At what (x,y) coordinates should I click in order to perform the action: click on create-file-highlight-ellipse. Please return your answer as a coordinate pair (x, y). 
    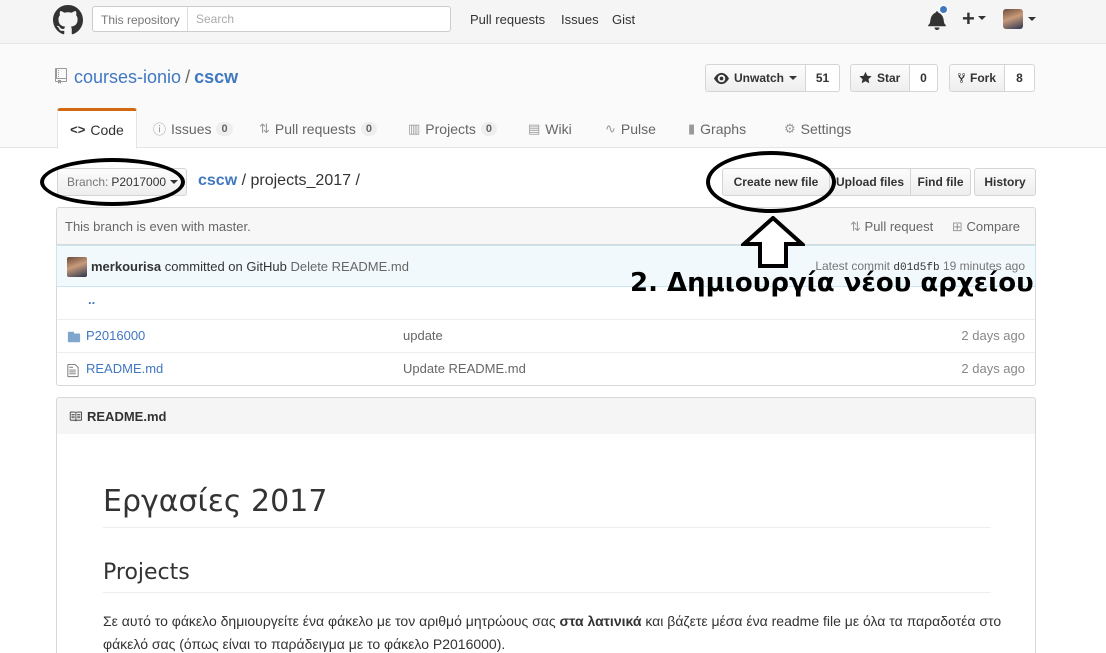
    Looking at the image, I should click on (771, 182).